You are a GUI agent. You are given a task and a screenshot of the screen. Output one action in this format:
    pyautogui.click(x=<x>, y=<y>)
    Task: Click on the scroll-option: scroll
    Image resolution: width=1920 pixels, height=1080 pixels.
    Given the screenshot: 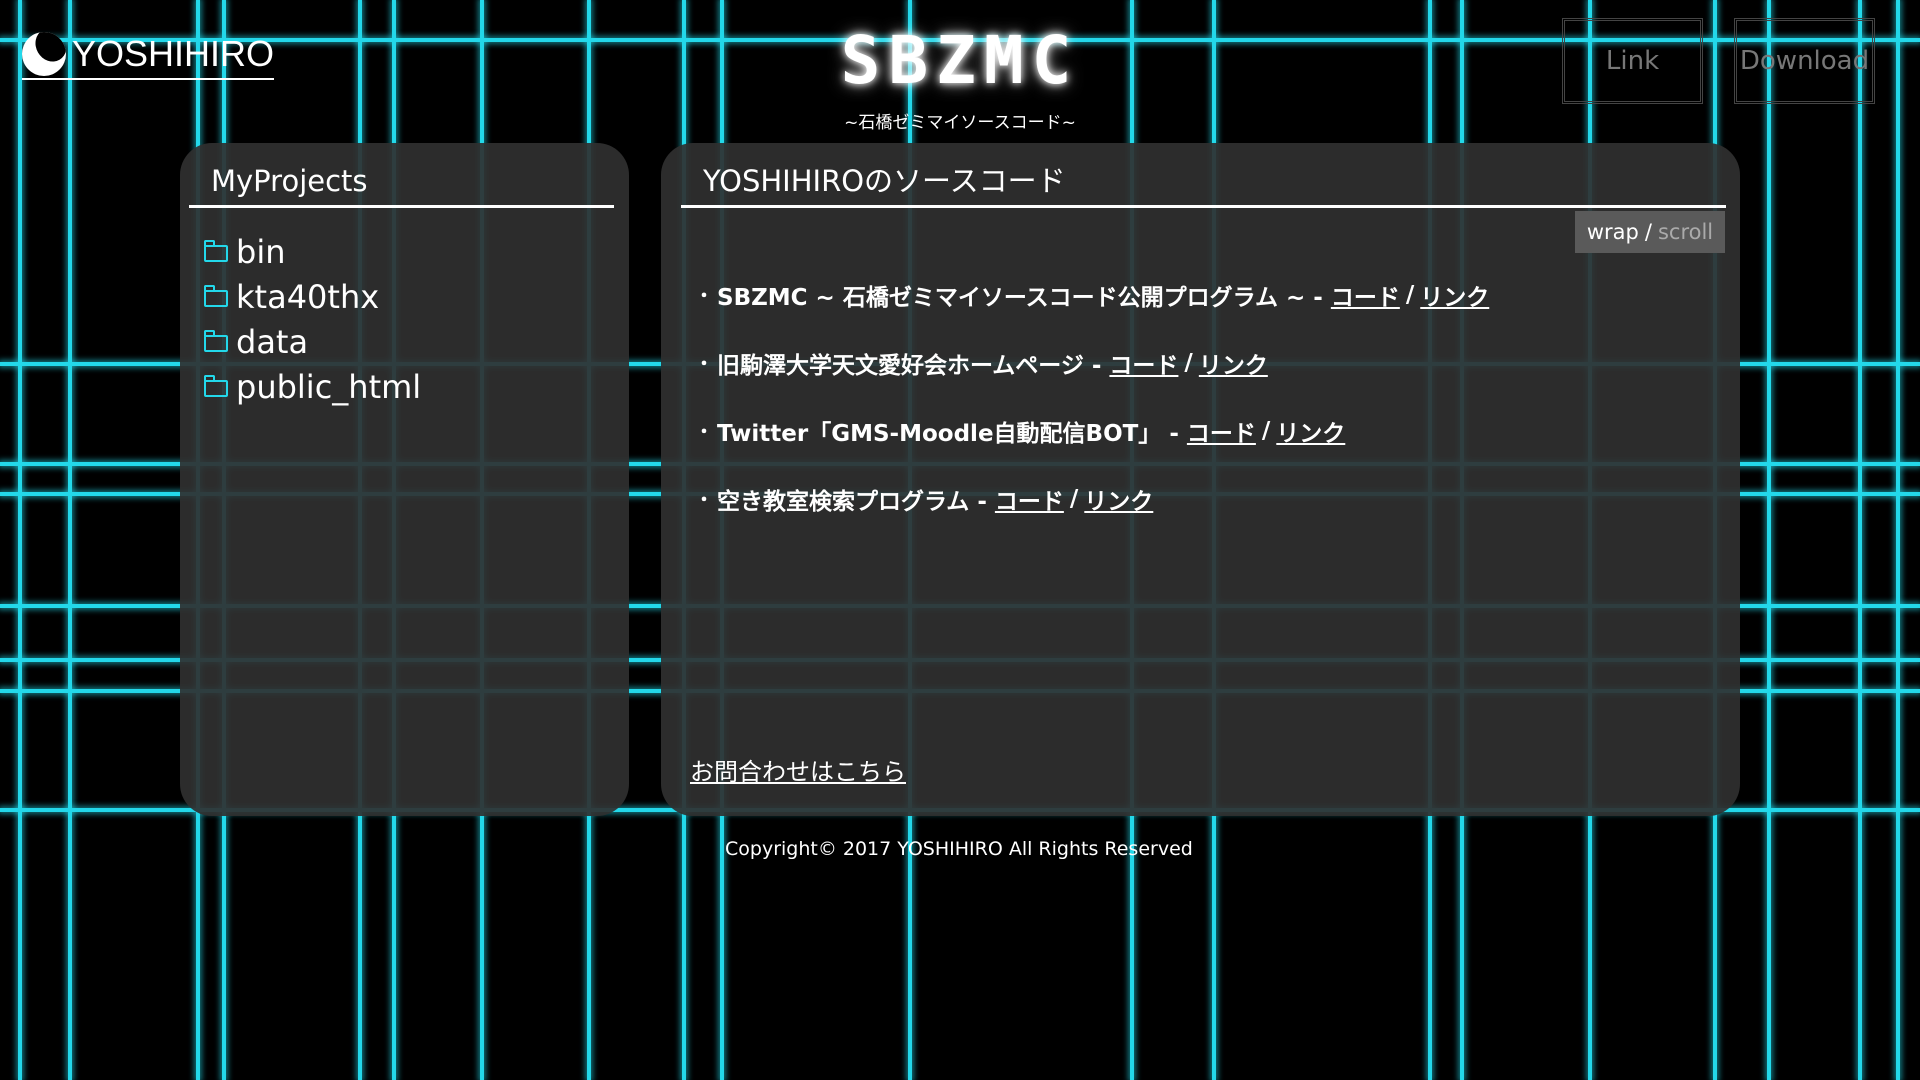 What is the action you would take?
    pyautogui.click(x=1685, y=232)
    